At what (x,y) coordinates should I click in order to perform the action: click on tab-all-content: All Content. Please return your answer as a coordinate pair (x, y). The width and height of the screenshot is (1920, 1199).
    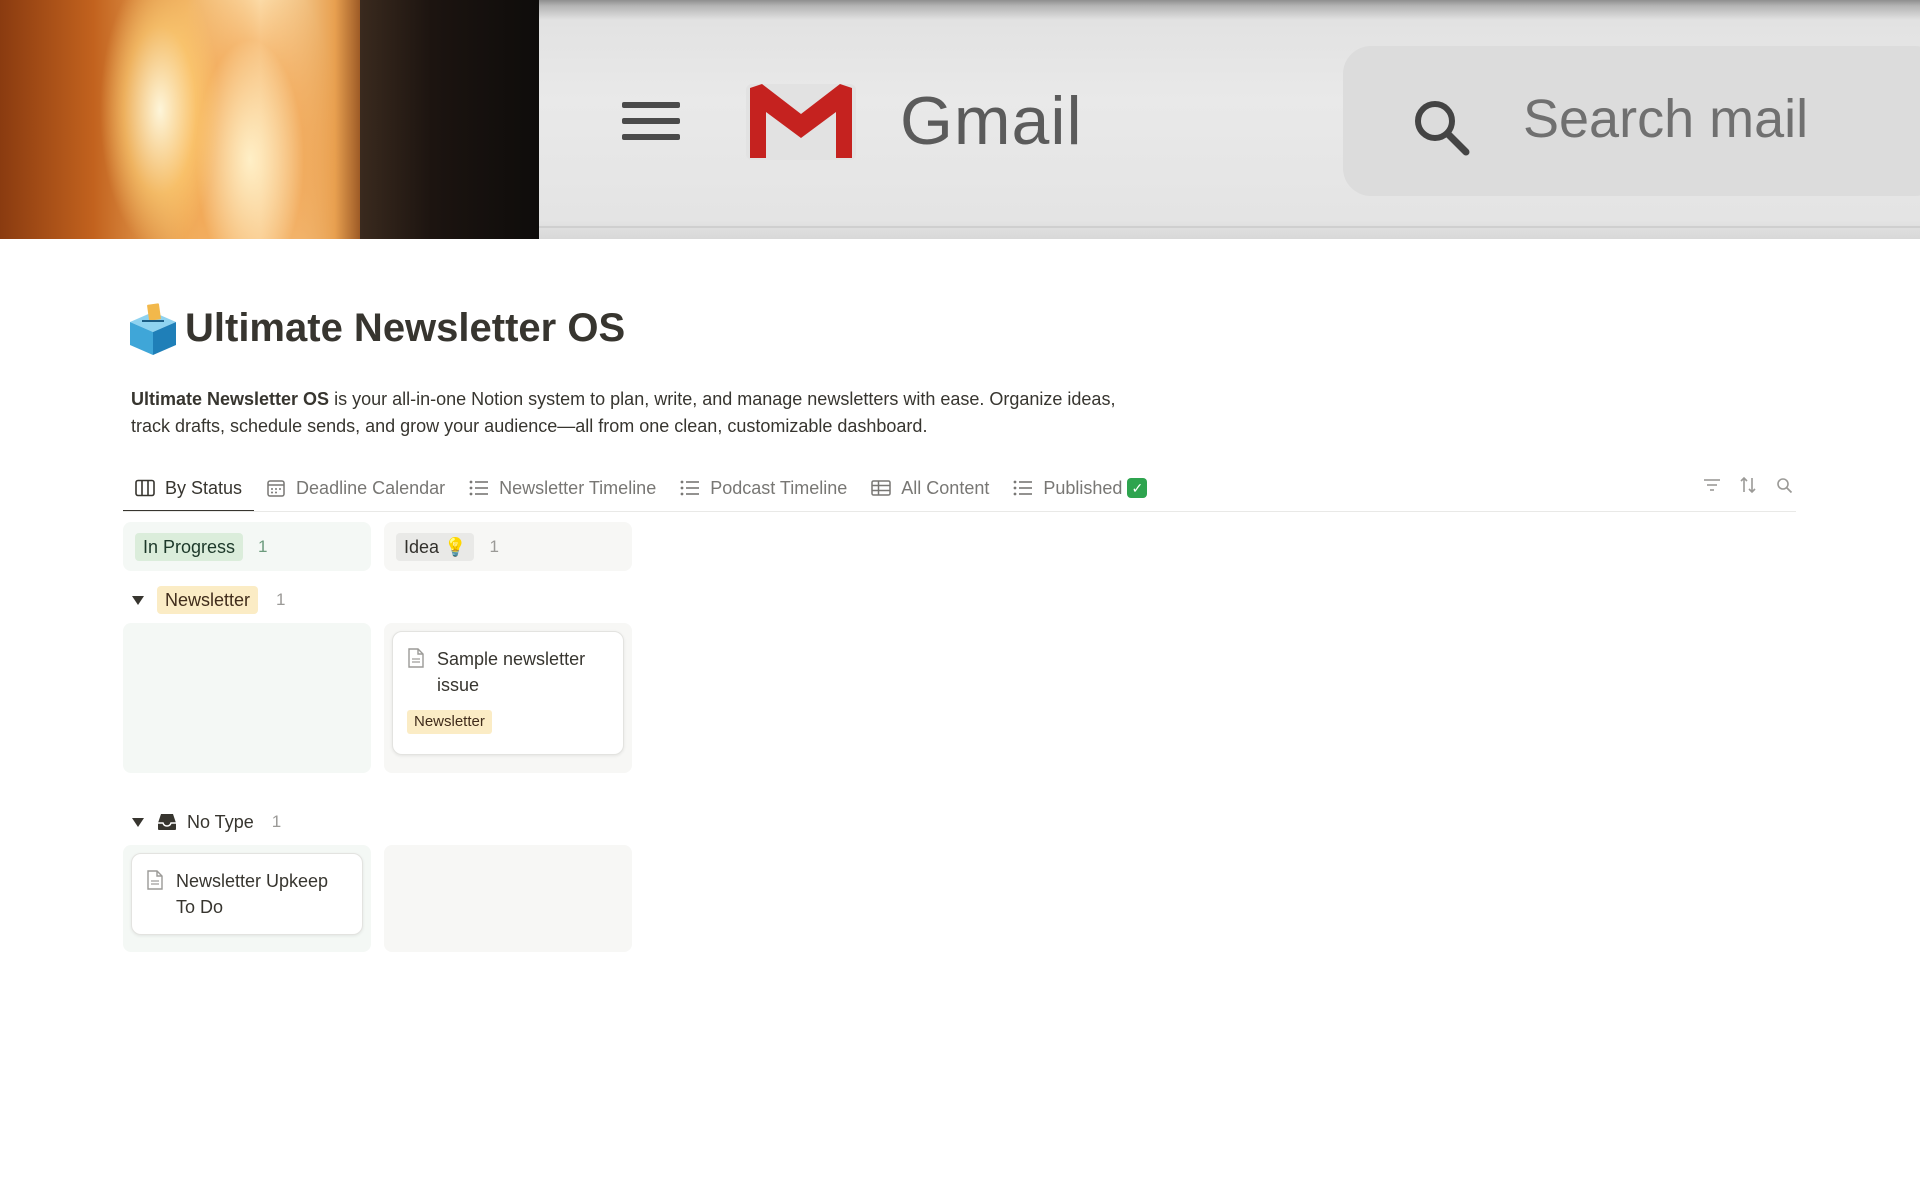
    Looking at the image, I should click on (930, 488).